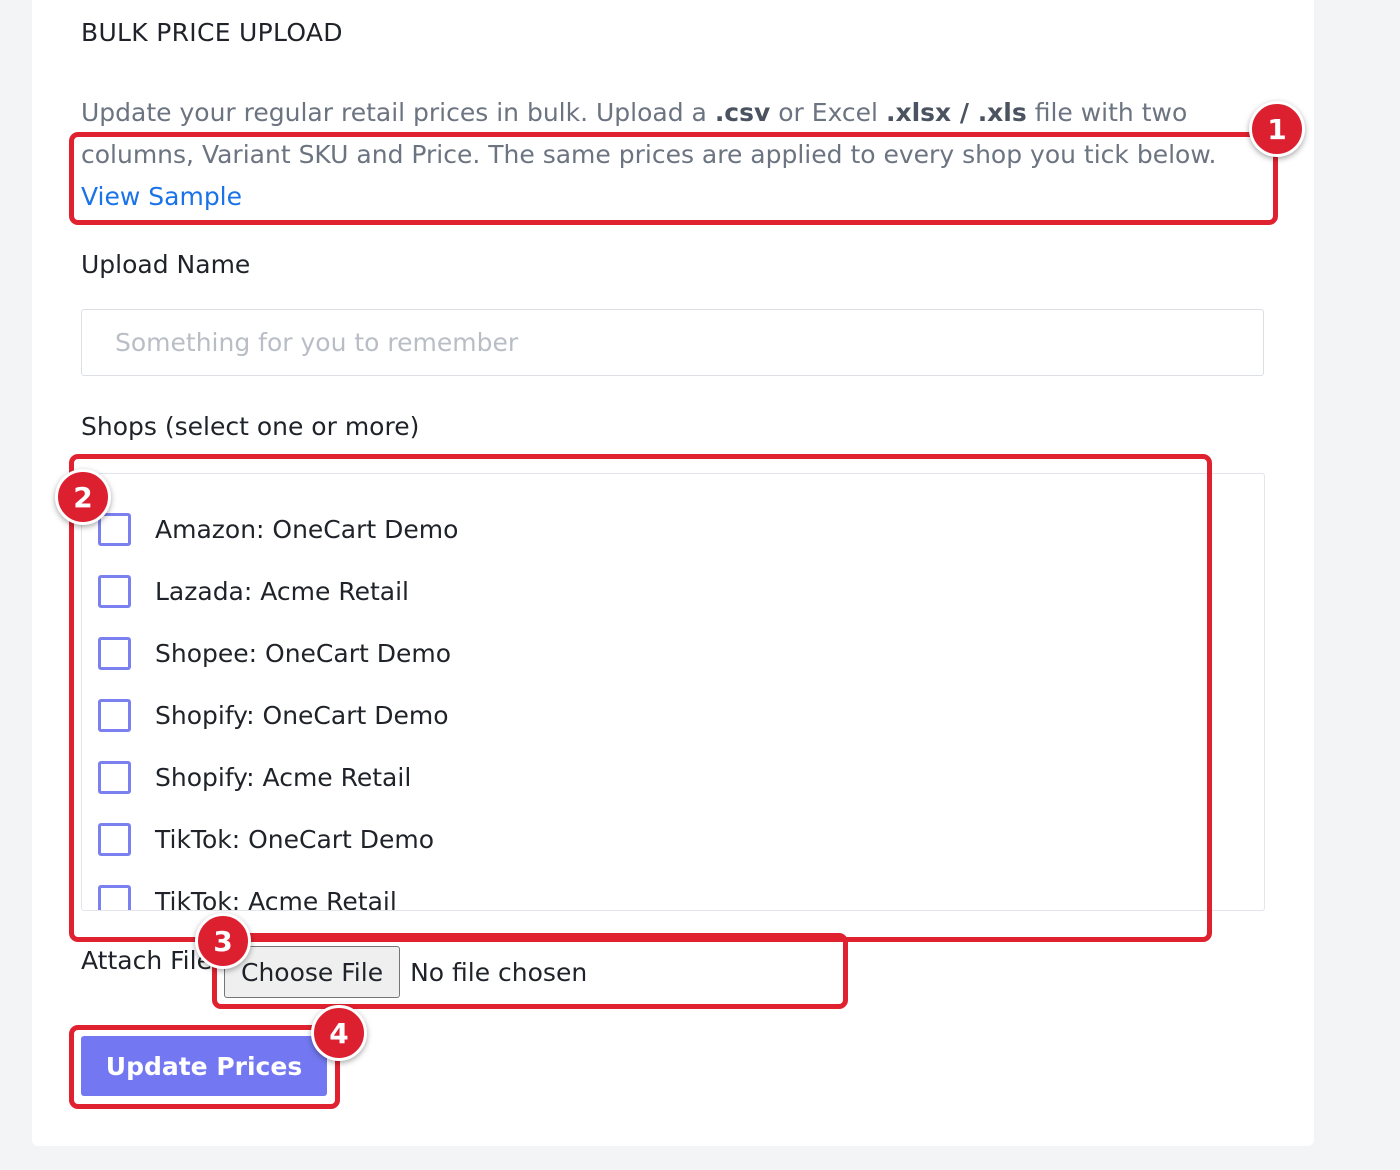  What do you see at coordinates (282, 591) in the screenshot?
I see `shop-label: Lazada: Acme Retail` at bounding box center [282, 591].